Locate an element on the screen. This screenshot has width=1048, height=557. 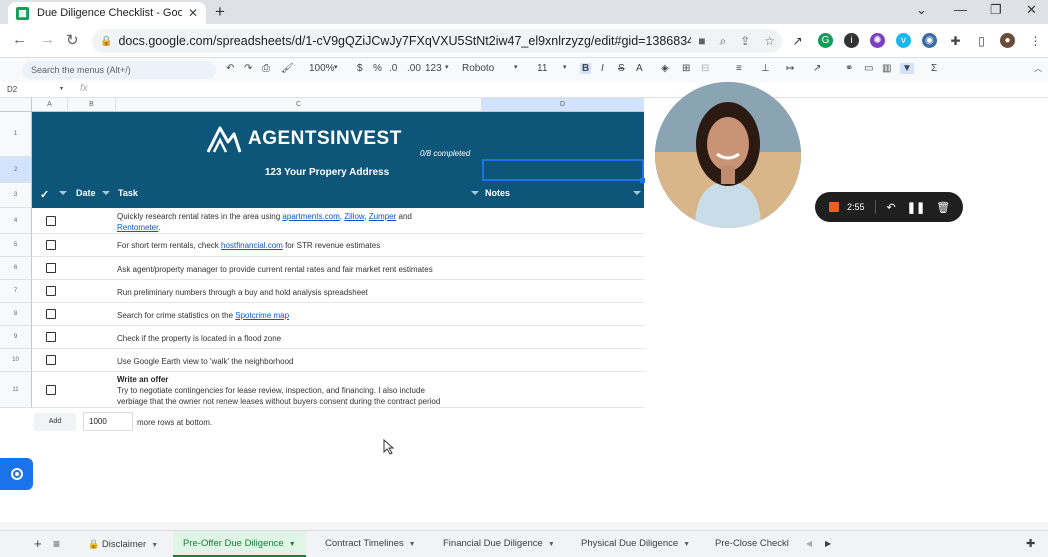
tab-physical-due-diligence: Physical Due Diligence ▼ is located at coordinates (635, 544).